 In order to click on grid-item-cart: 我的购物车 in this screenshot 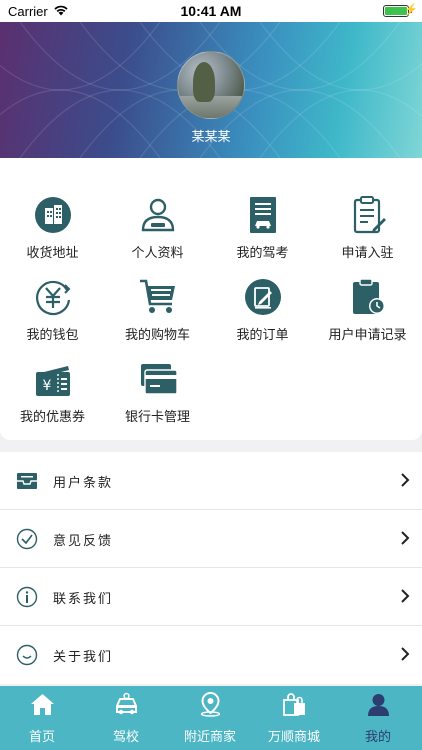, I will do `click(157, 318)`.